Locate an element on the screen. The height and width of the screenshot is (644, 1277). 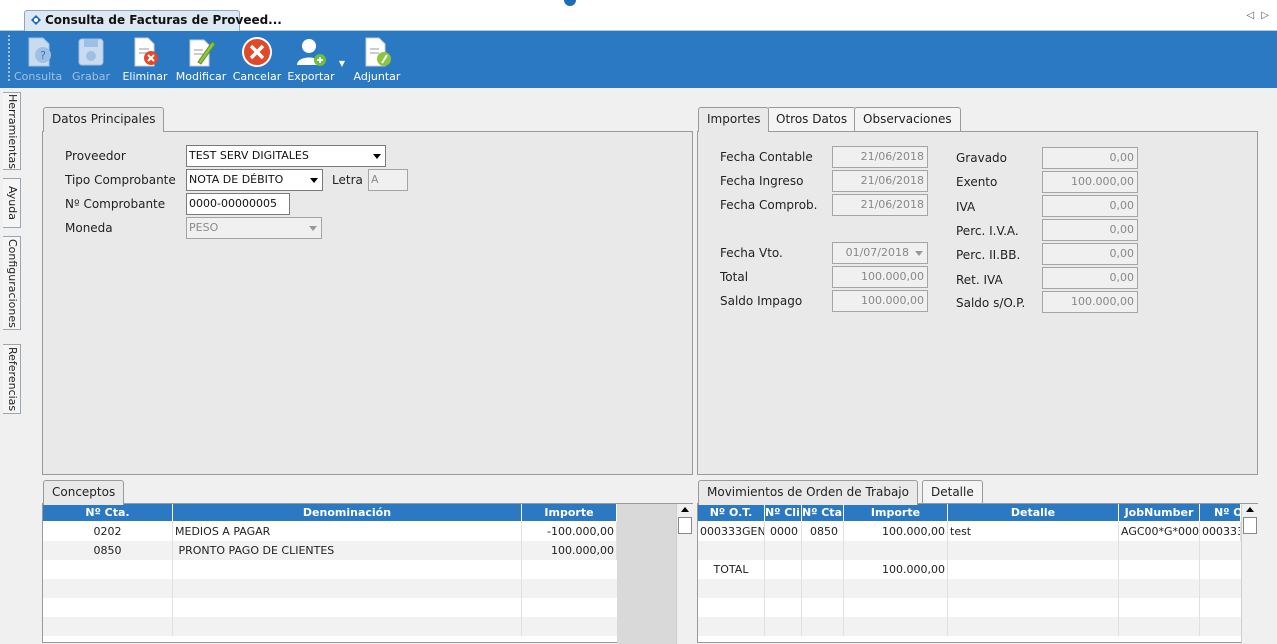
chevron-down-icon: ▼ is located at coordinates (342, 63).